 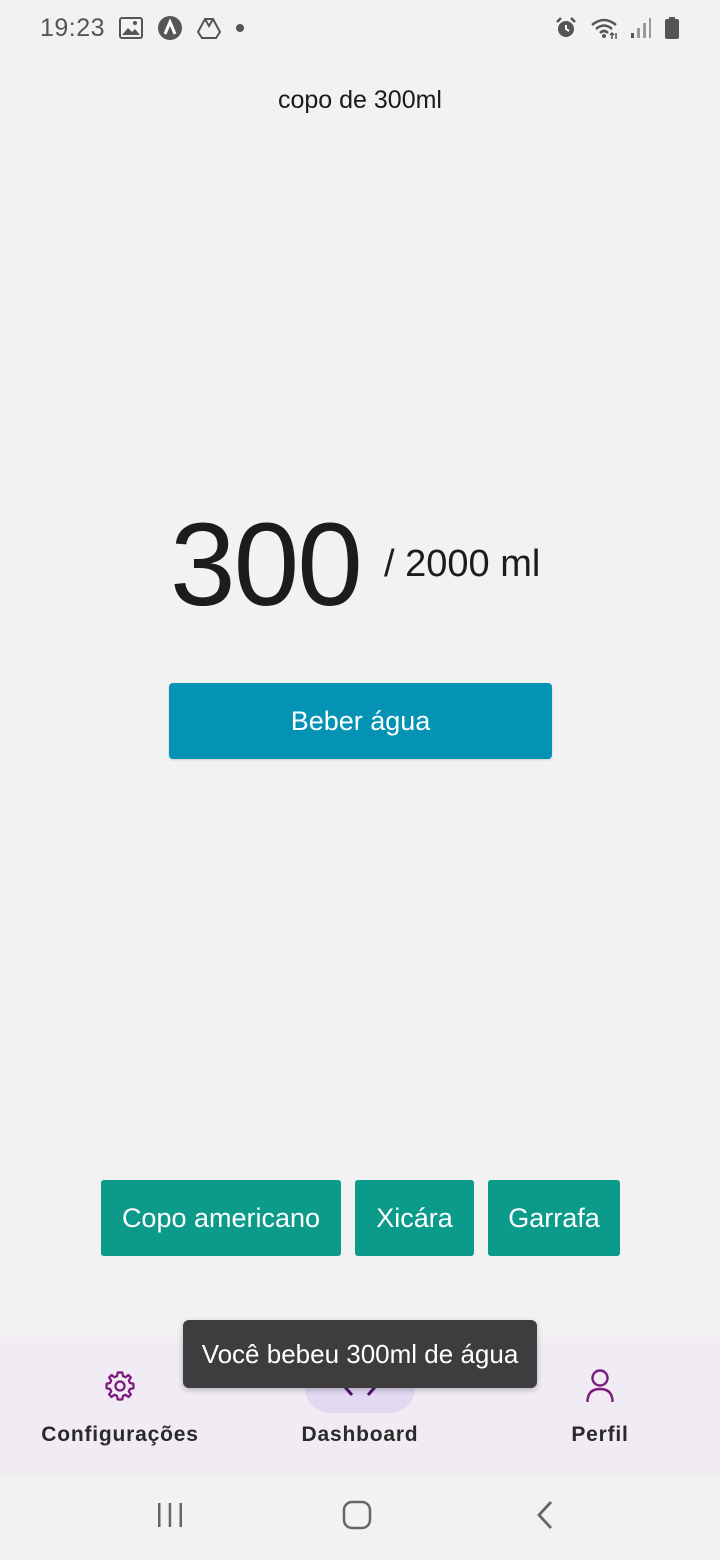 I want to click on status-bar: 19:23, so click(x=360, y=28).